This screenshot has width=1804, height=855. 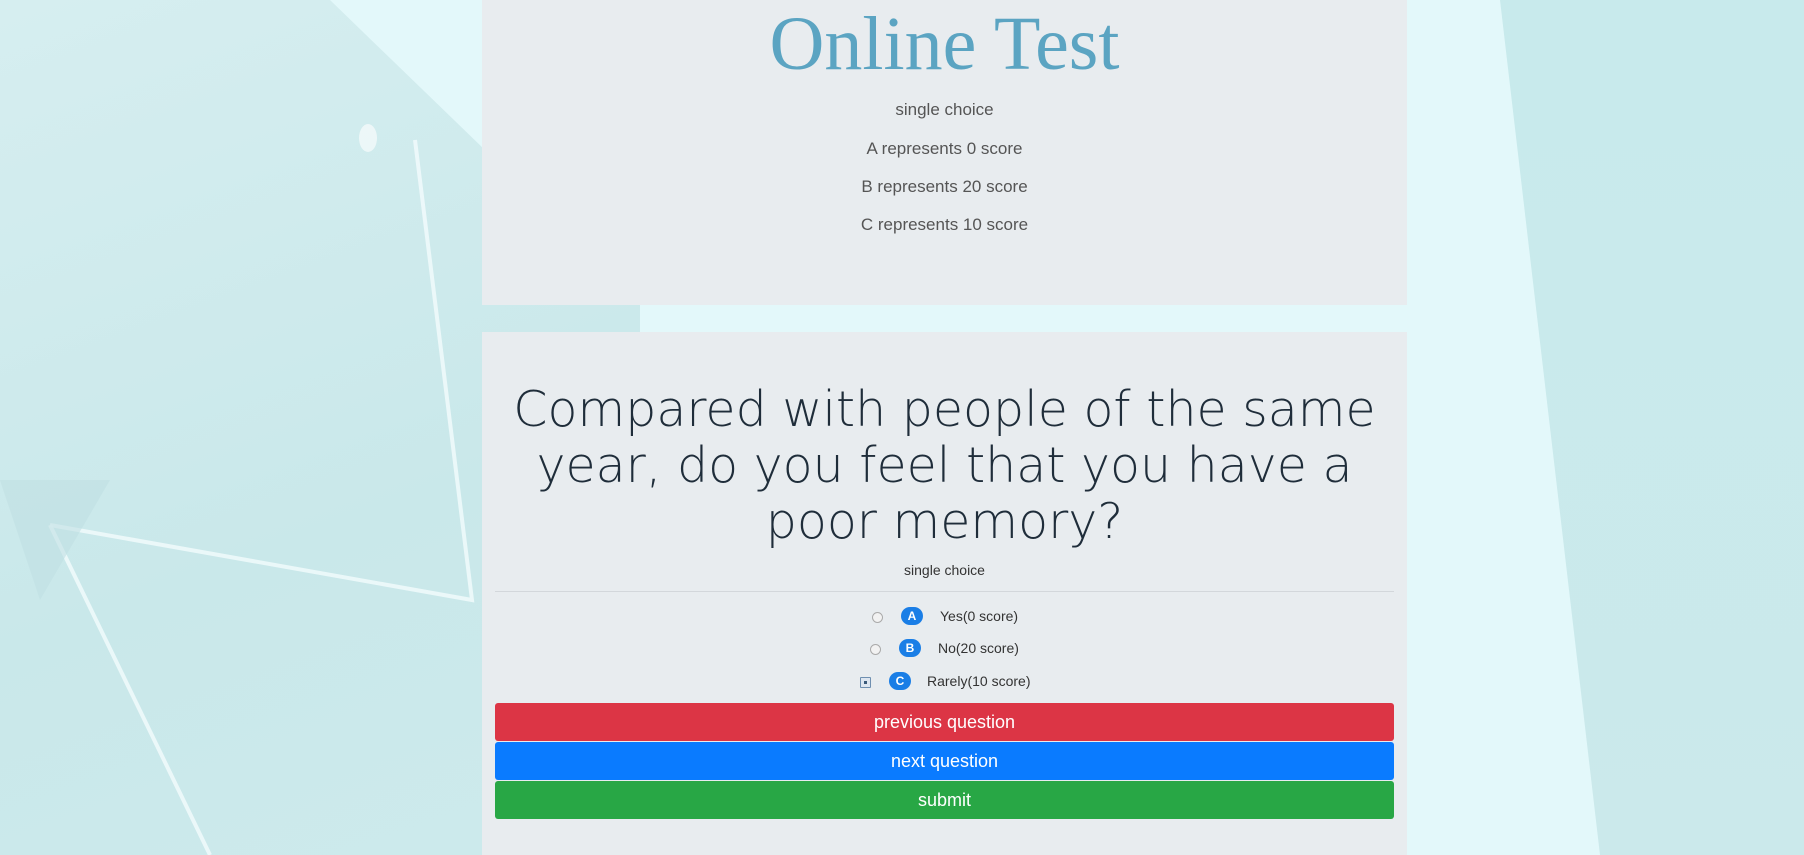 I want to click on next-question-button: next question, so click(x=944, y=761).